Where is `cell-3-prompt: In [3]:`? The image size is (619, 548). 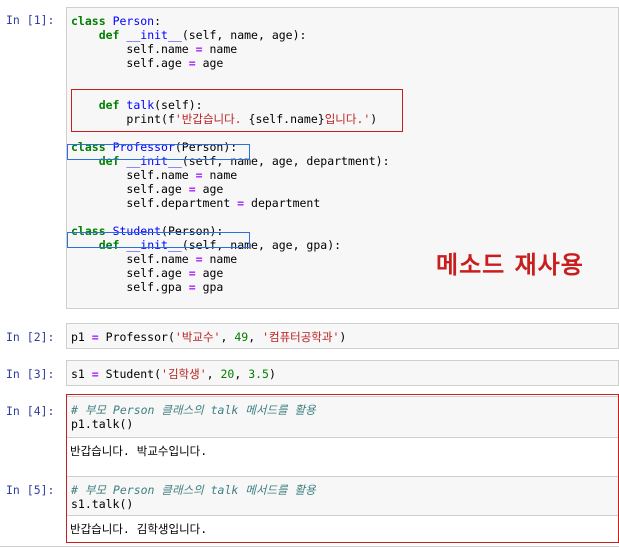 cell-3-prompt: In [3]: is located at coordinates (30, 374).